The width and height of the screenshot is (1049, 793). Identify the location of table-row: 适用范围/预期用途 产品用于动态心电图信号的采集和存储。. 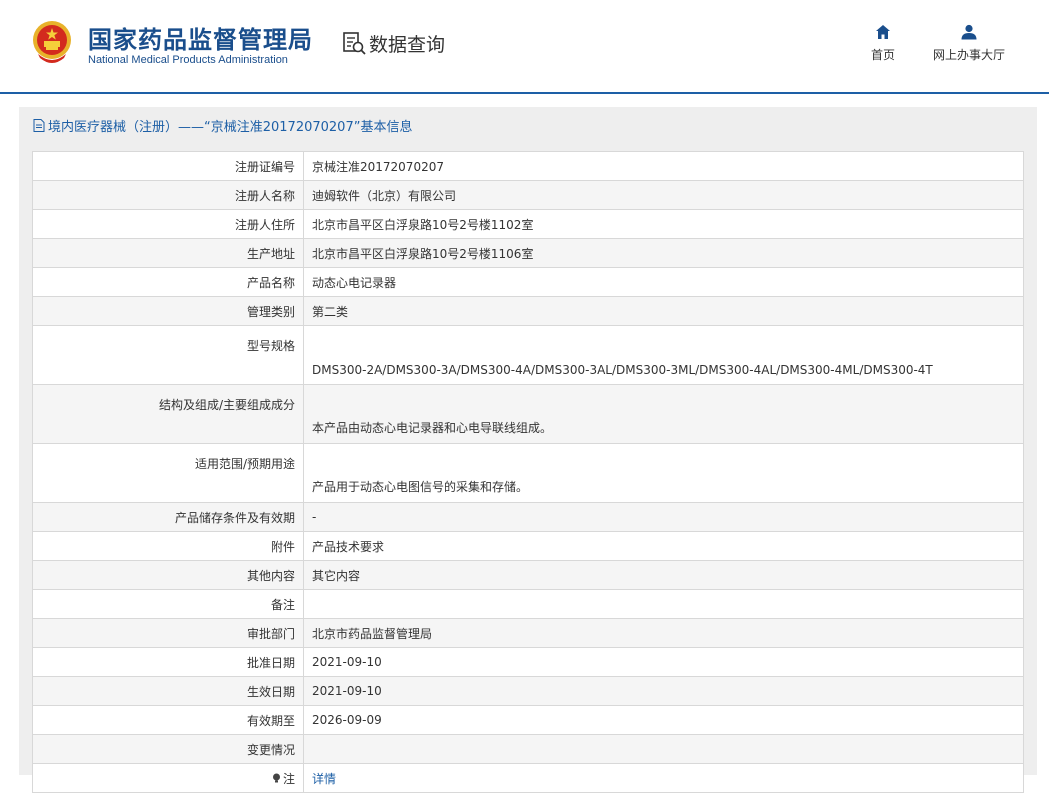
(528, 473).